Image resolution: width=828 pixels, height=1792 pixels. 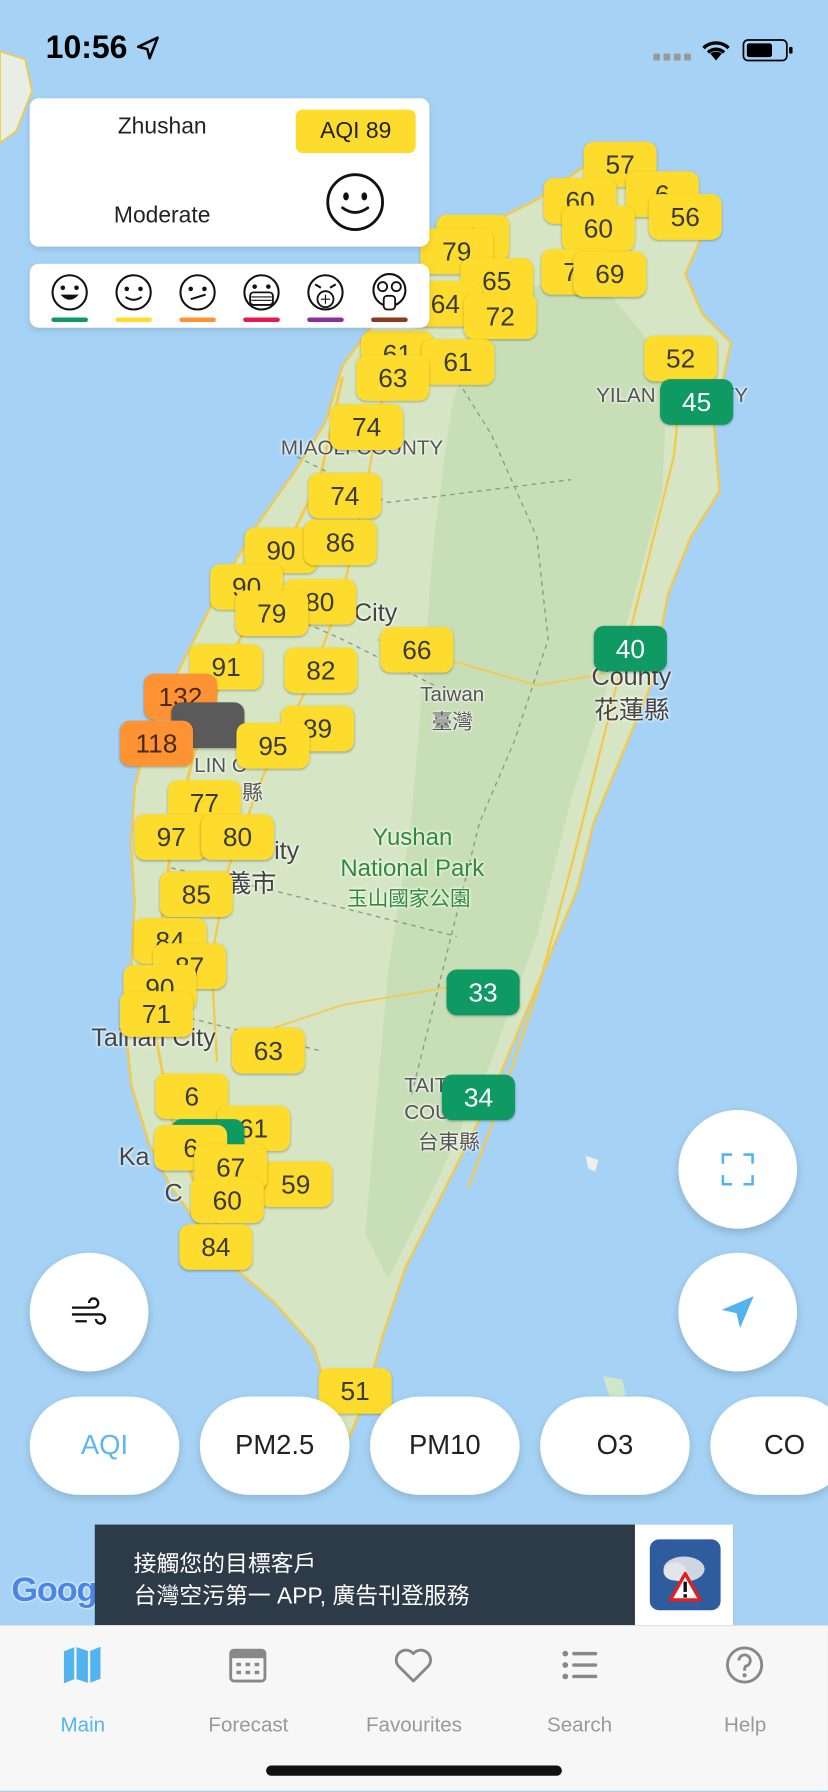 I want to click on station-marker: 56, so click(x=685, y=217).